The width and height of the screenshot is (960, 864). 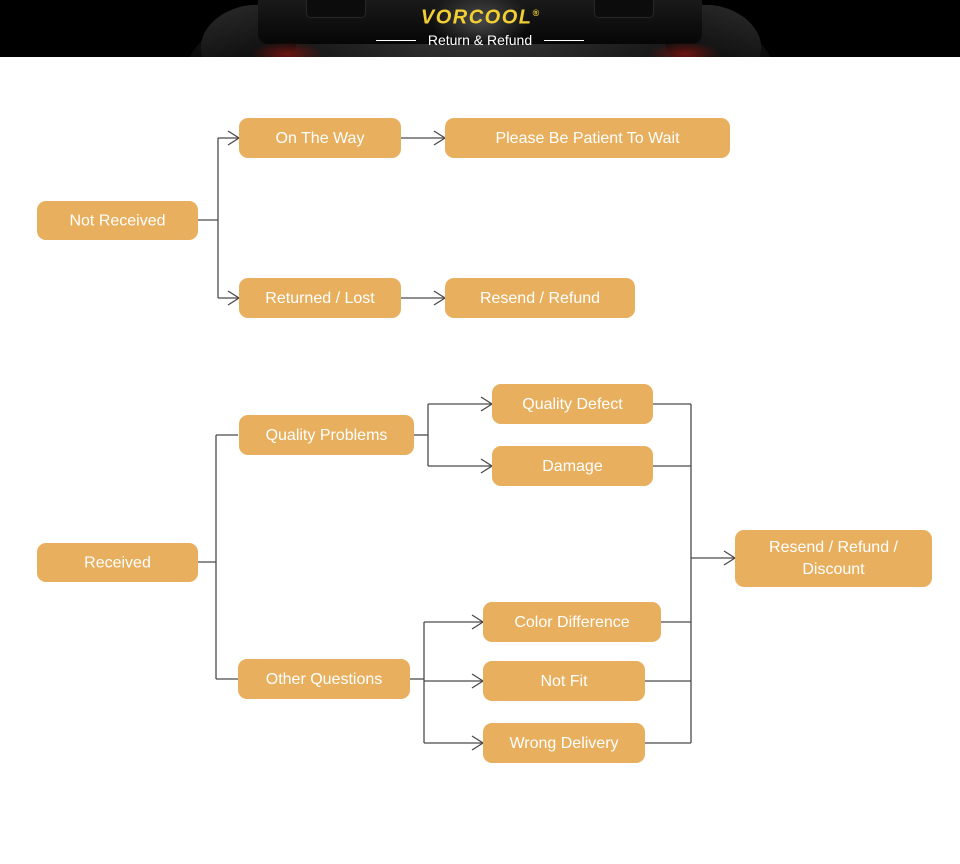 I want to click on node-received: Received, so click(x=117, y=562).